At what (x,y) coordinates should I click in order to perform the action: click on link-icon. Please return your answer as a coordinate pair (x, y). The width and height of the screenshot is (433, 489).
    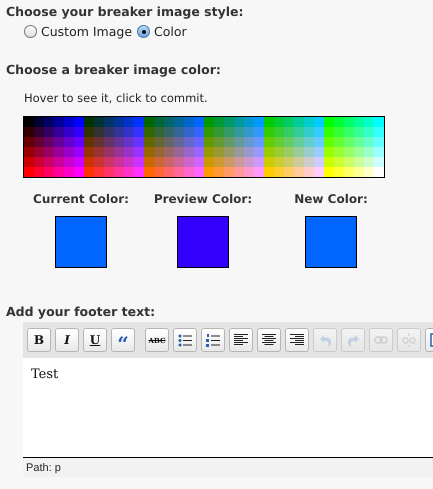
    Looking at the image, I should click on (381, 340).